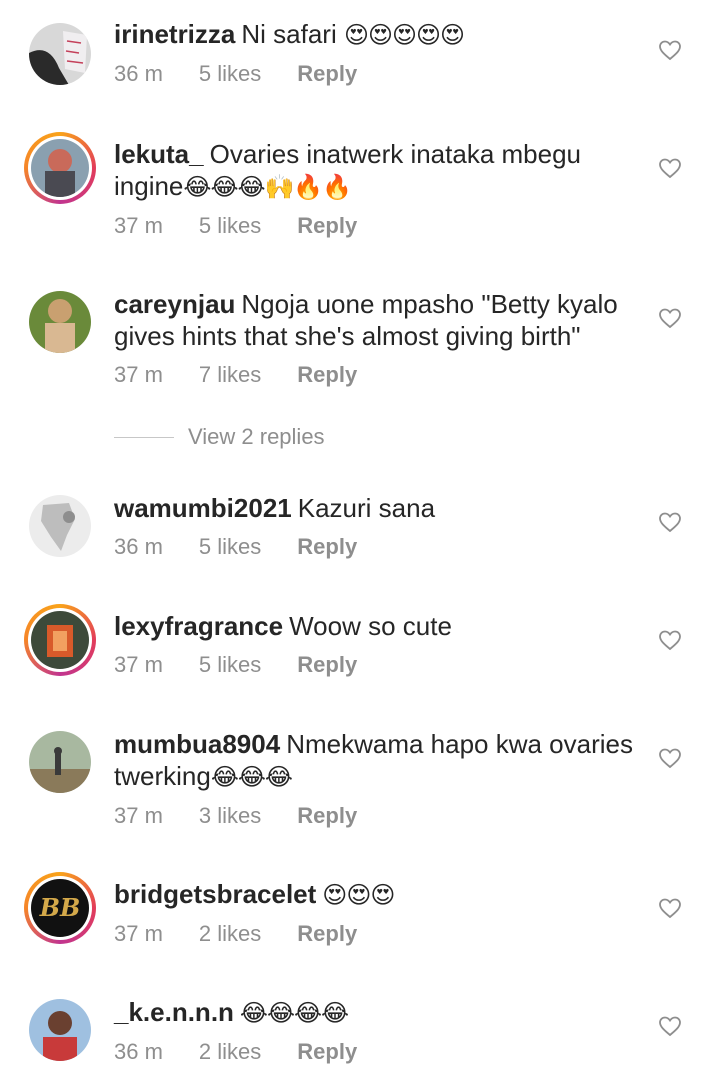  I want to click on comment-message: Ni safari, so click(289, 34).